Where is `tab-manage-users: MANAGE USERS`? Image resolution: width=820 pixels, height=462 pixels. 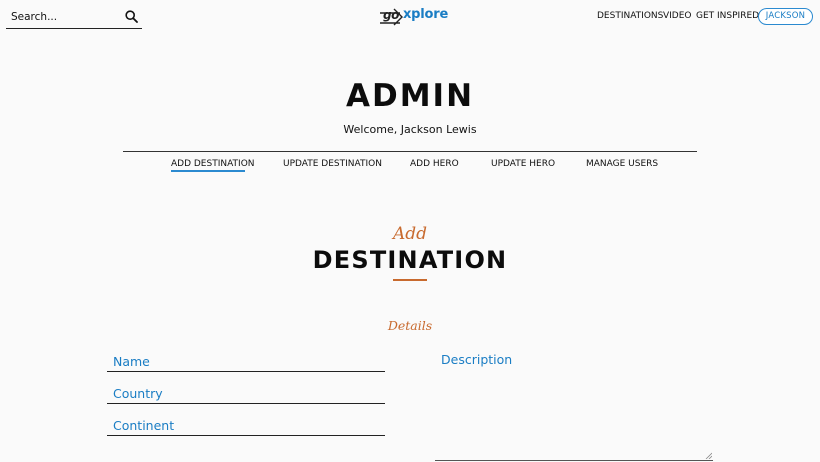
tab-manage-users: MANAGE USERS is located at coordinates (622, 164).